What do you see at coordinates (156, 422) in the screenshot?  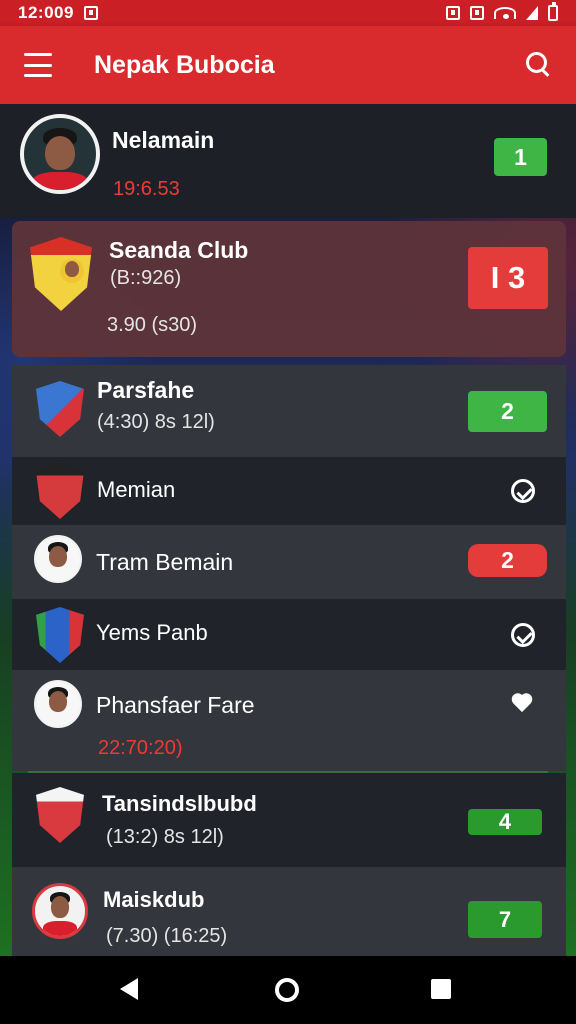 I see `item-subtitle: (4:30) 8s 12l)` at bounding box center [156, 422].